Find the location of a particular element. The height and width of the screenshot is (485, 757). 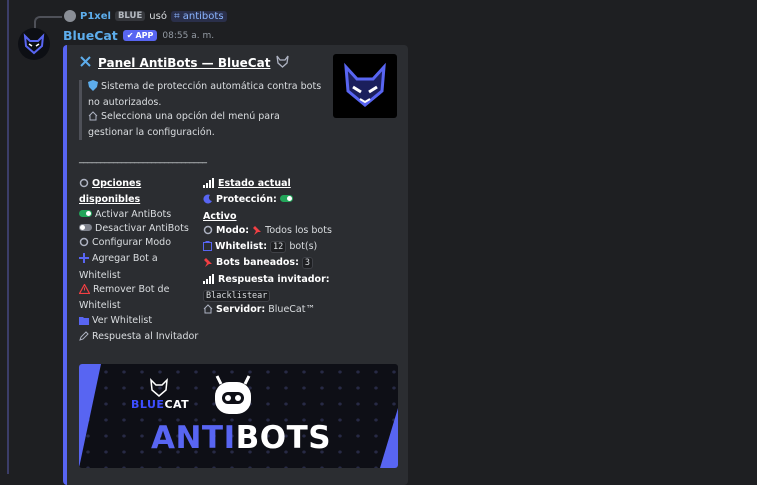

options-heading: Opciones disponibles is located at coordinates (139, 192).